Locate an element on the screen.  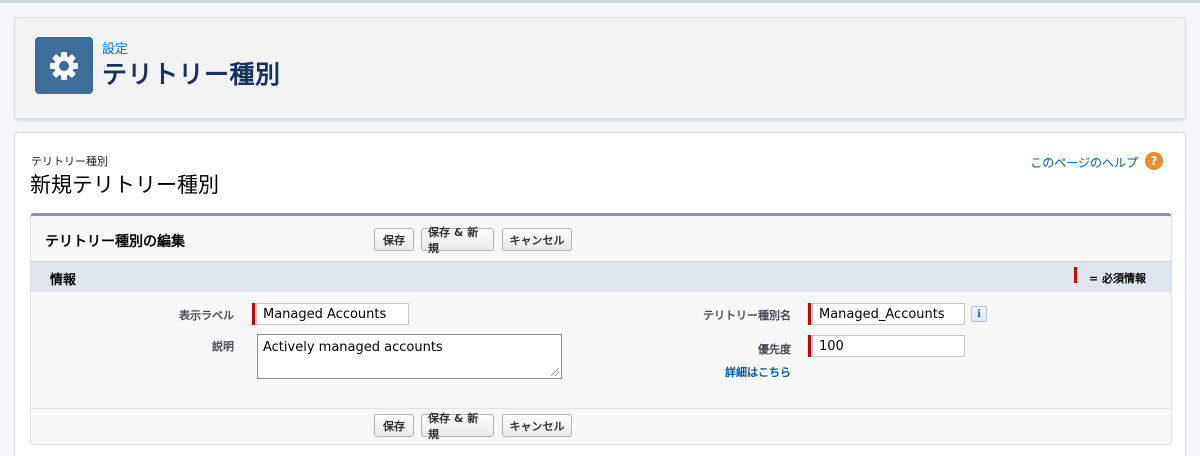
top-border is located at coordinates (600, 1).